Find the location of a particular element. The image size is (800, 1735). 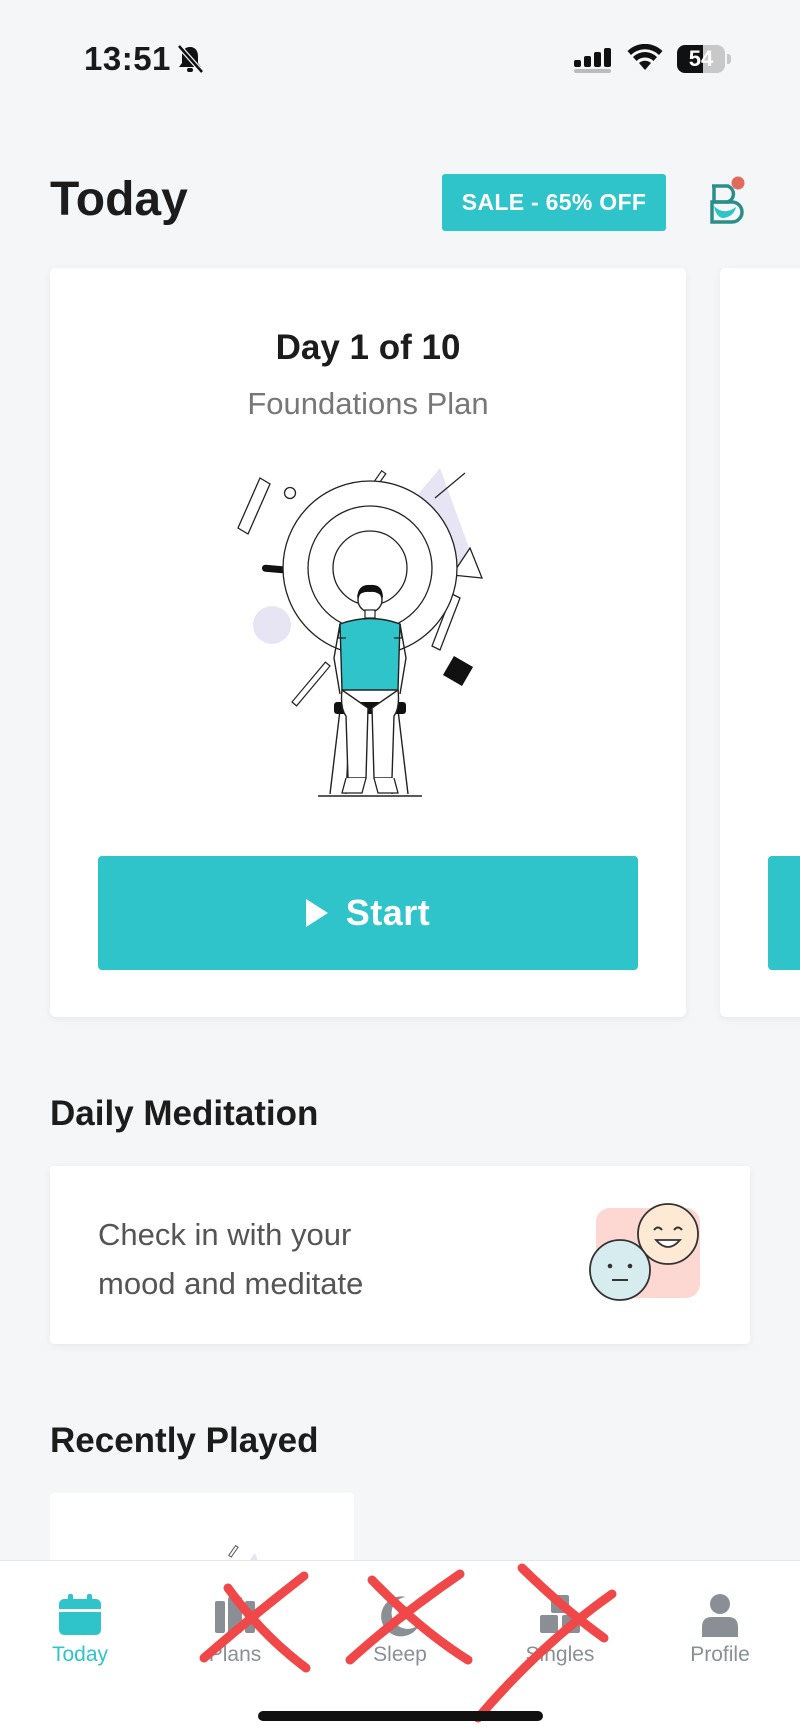

signal-icon is located at coordinates (592, 60).